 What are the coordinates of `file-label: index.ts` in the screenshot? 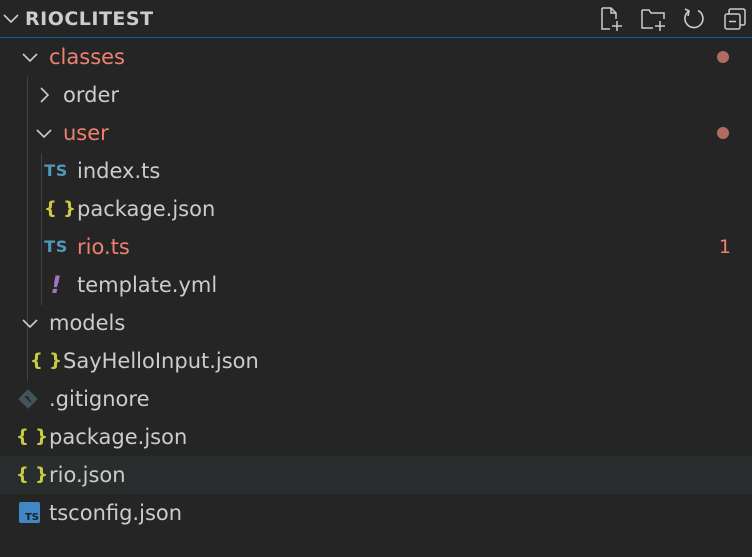 It's located at (119, 171).